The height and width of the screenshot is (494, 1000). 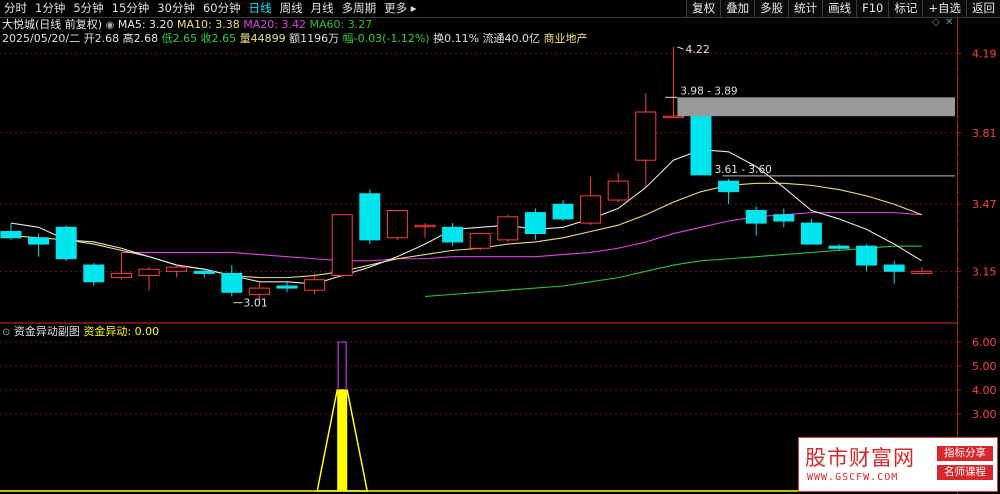 I want to click on ma60-line, so click(x=673, y=271).